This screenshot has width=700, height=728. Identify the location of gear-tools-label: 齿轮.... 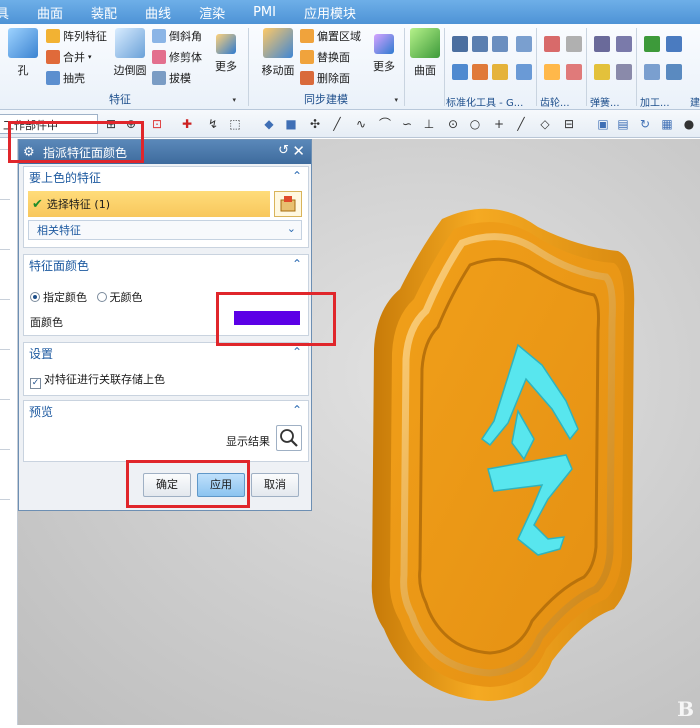
(555, 103).